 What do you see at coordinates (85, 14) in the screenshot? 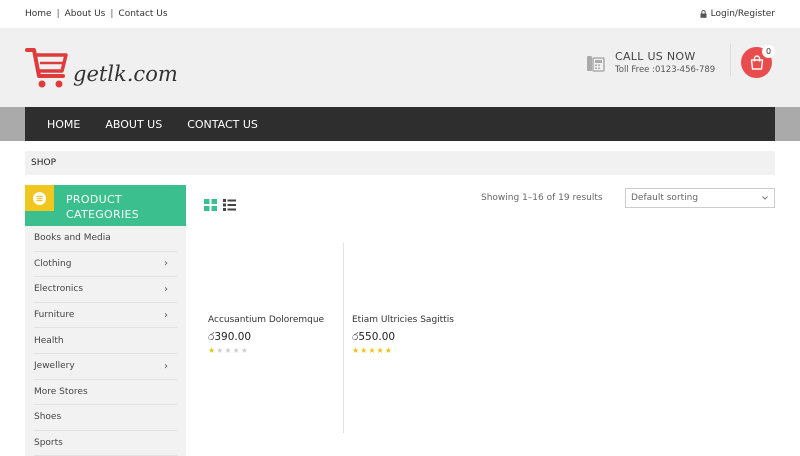
I see `top-link-about: About Us` at bounding box center [85, 14].